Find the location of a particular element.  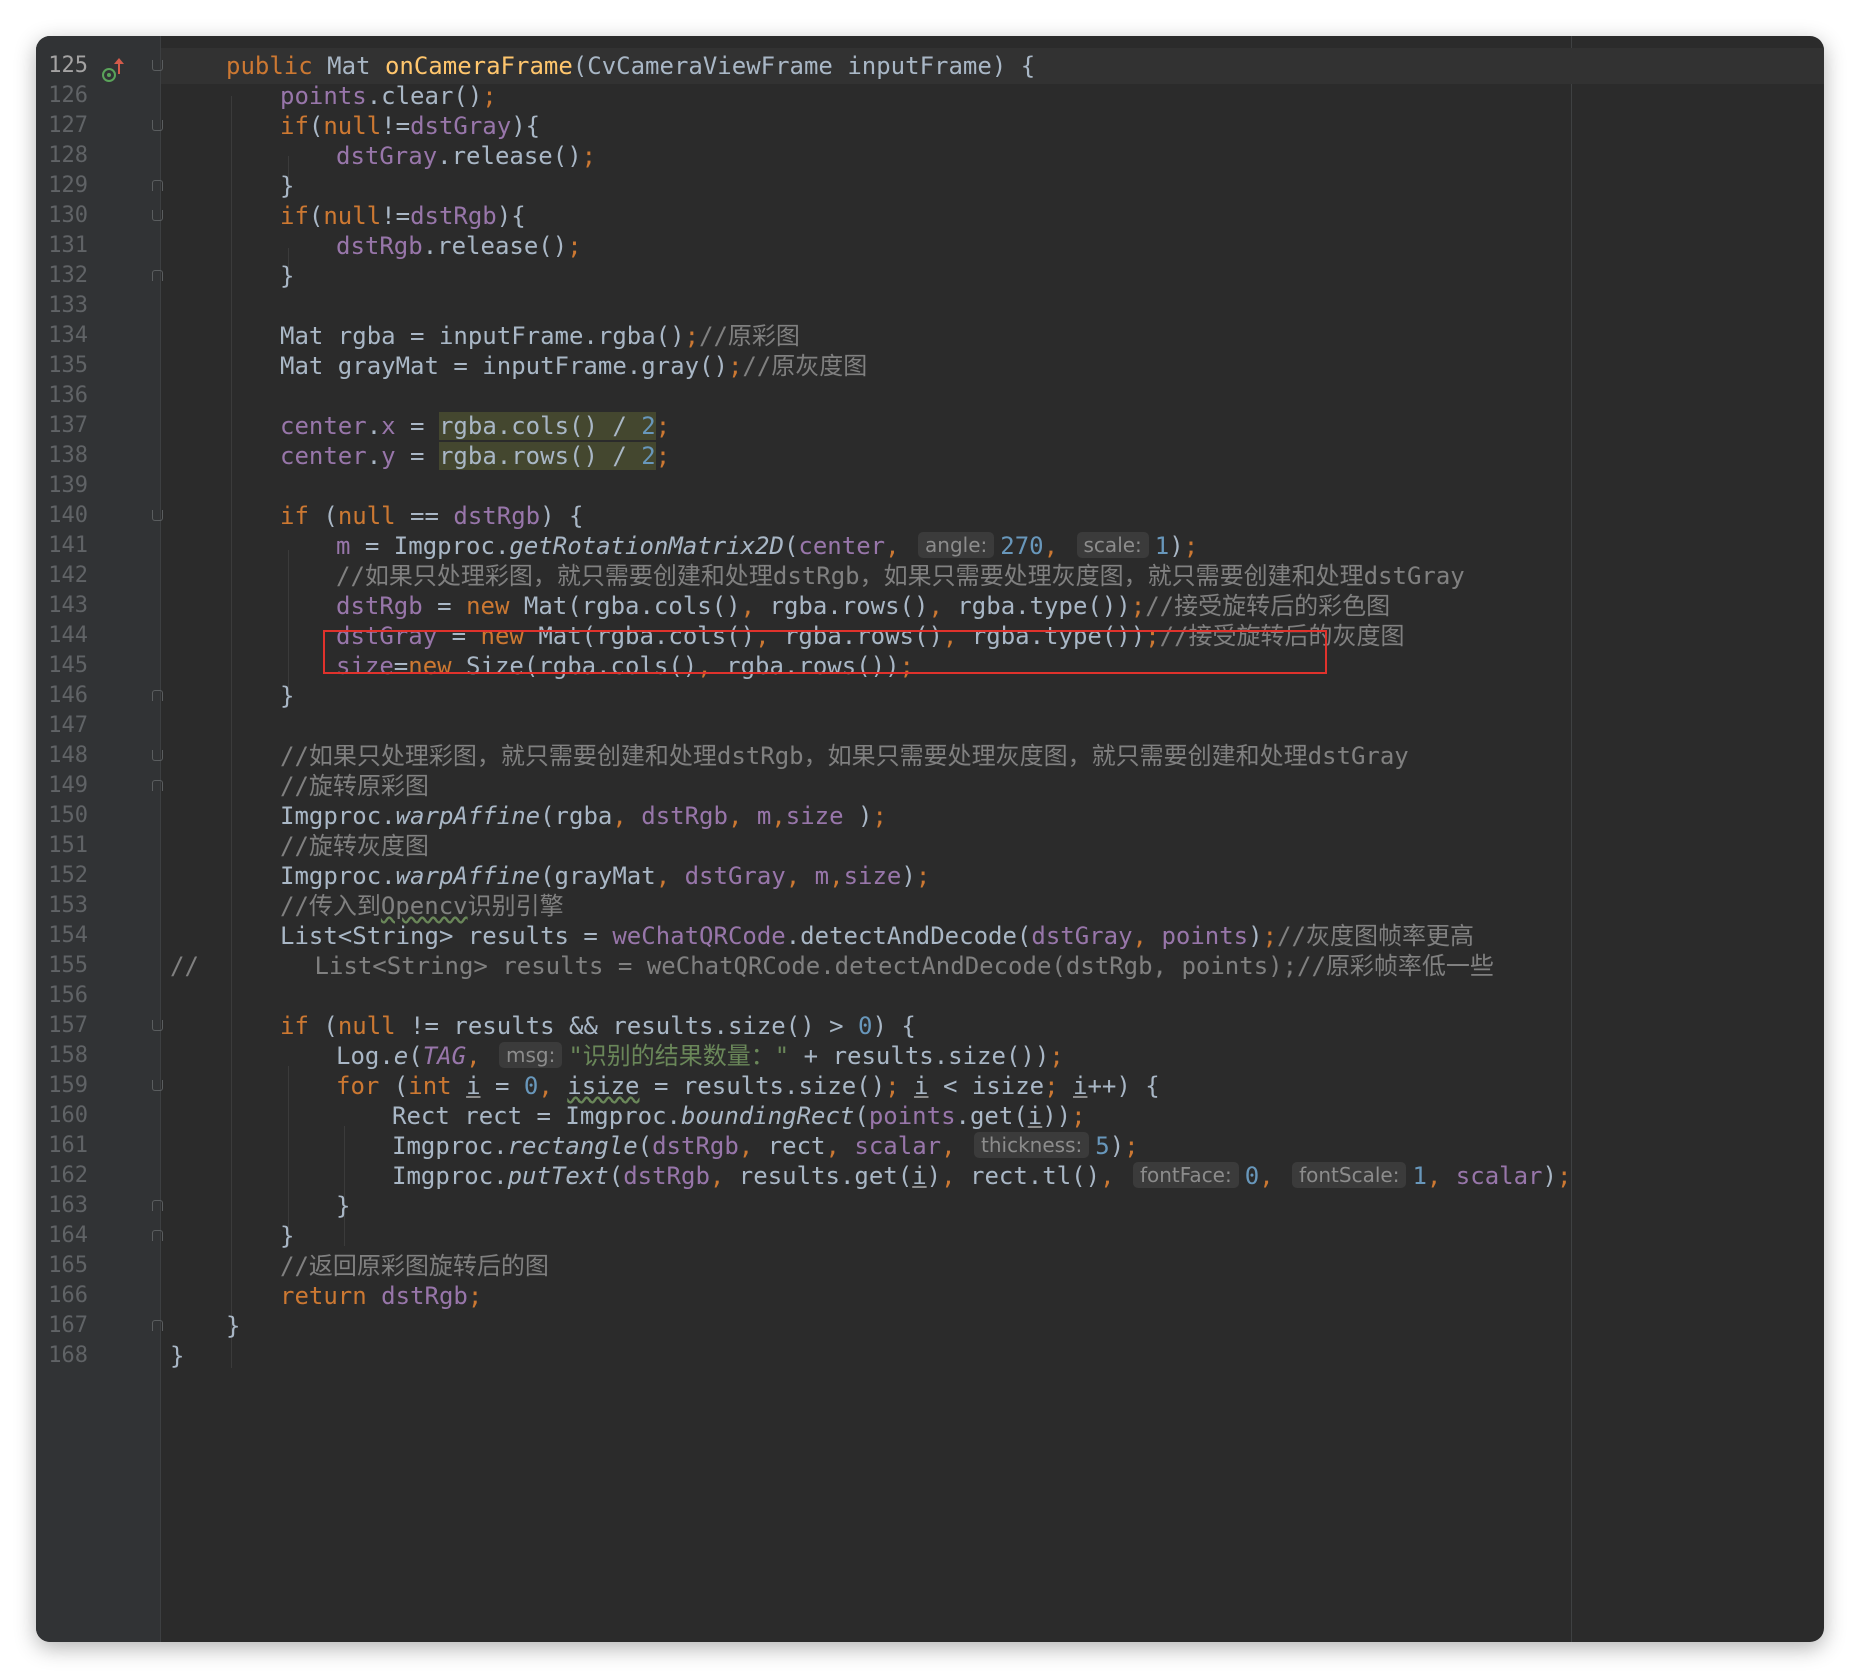

parameter-hint: fontFace: is located at coordinates (1185, 1175).